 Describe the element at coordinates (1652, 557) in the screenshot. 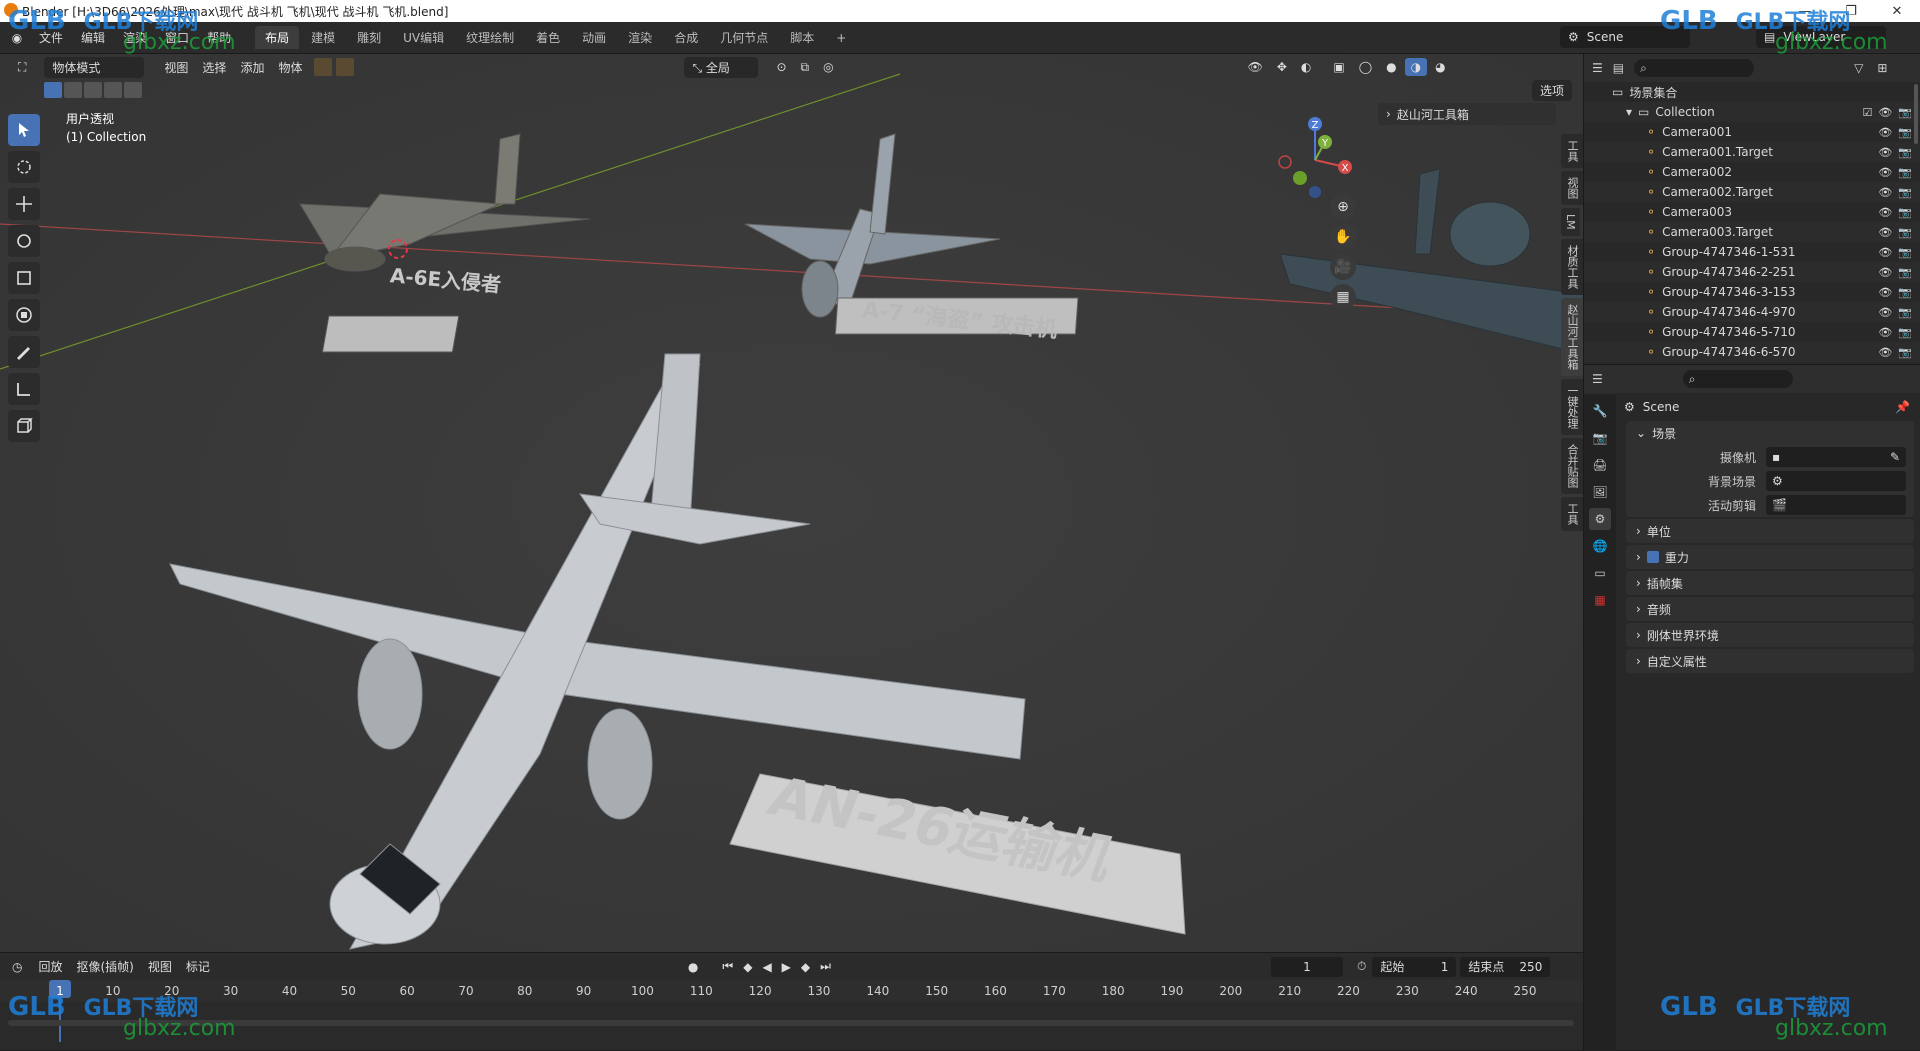

I see `gravity-checkbox` at that location.